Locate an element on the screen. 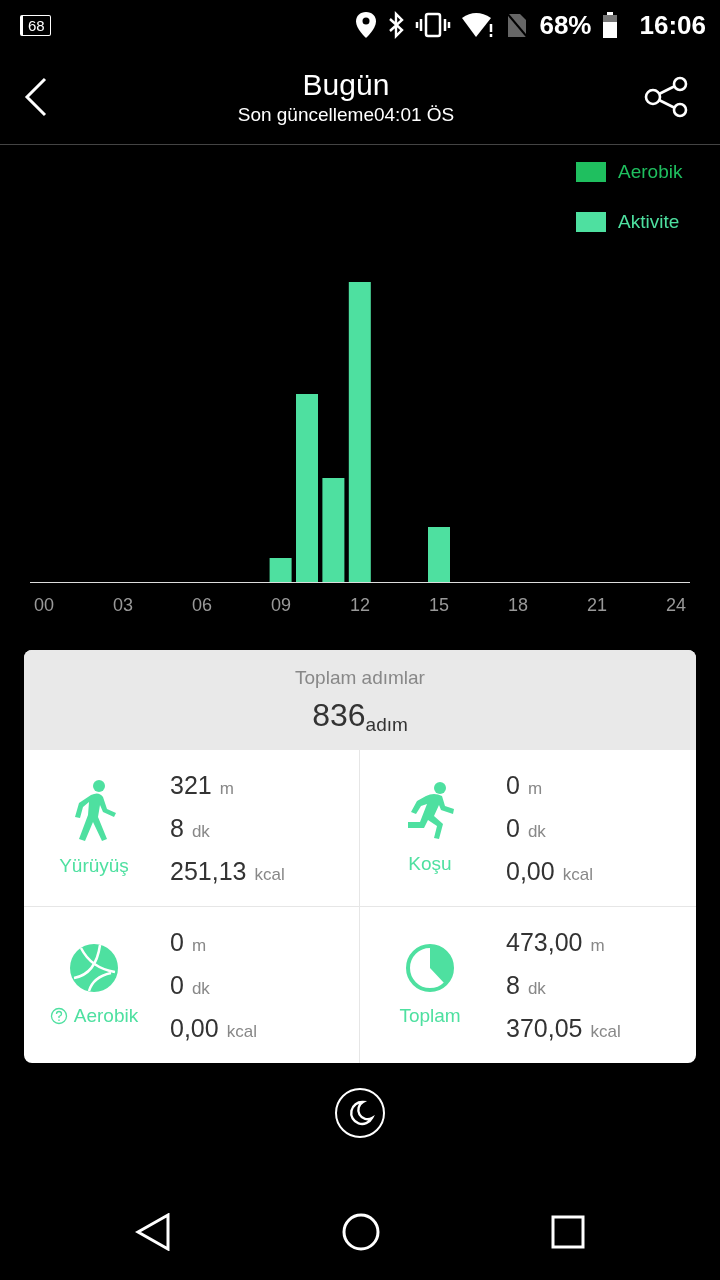 The height and width of the screenshot is (1280, 720). activity-label: Aerobik is located at coordinates (106, 1016).